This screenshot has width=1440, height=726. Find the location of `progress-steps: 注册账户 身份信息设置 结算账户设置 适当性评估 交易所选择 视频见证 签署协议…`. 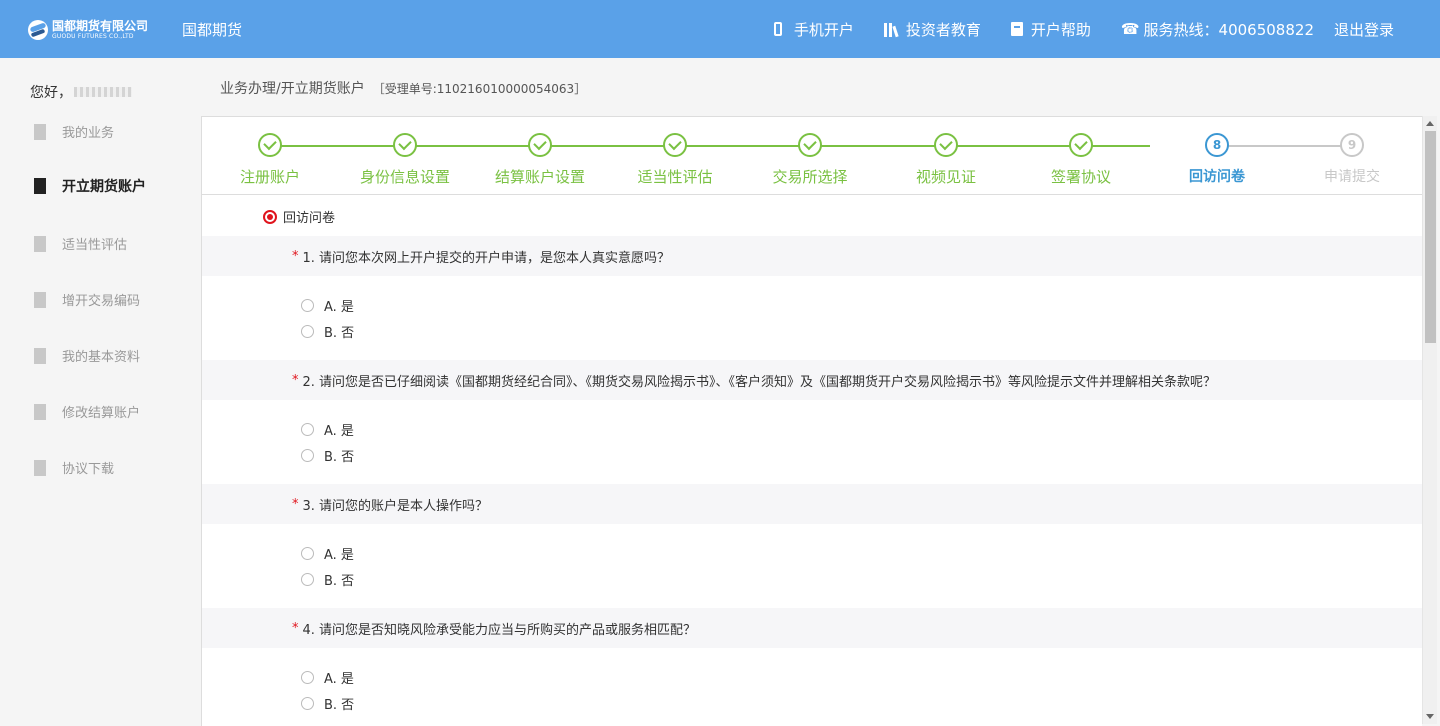

progress-steps: 注册账户 身份信息设置 结算账户设置 适当性评估 交易所选择 视频见证 签署协议… is located at coordinates (812, 156).